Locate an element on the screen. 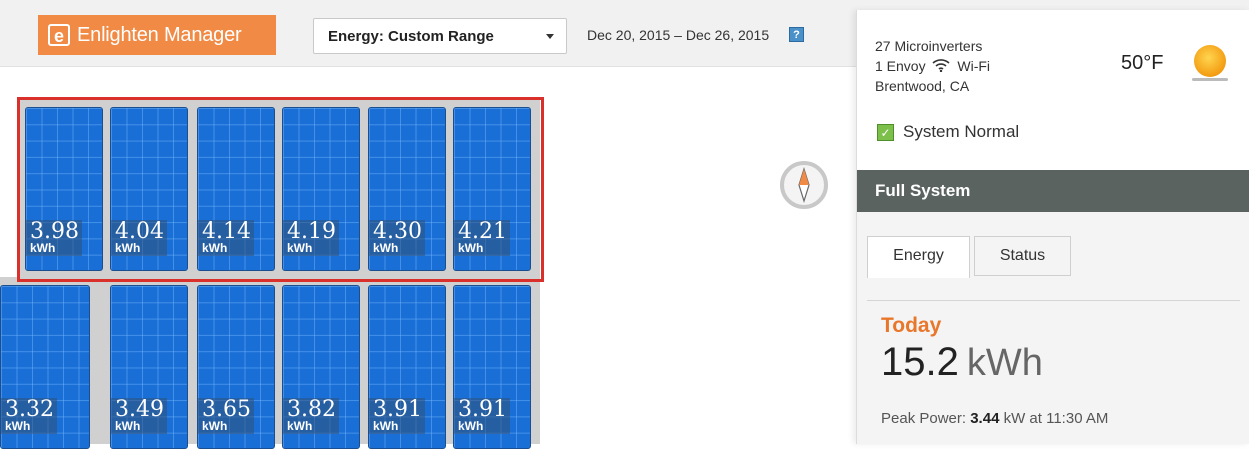 The image size is (1249, 449). wifi-icon is located at coordinates (941, 66).